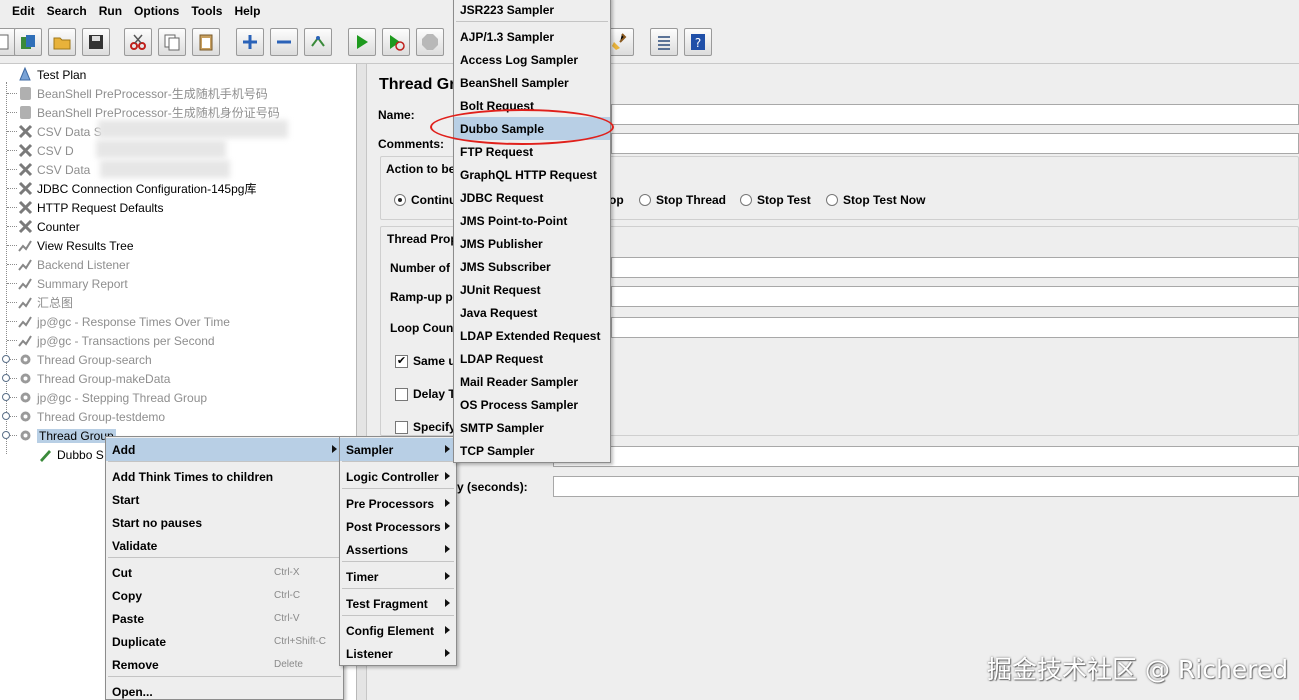  What do you see at coordinates (224, 522) in the screenshot?
I see `context-menu-item: Start no pauses` at bounding box center [224, 522].